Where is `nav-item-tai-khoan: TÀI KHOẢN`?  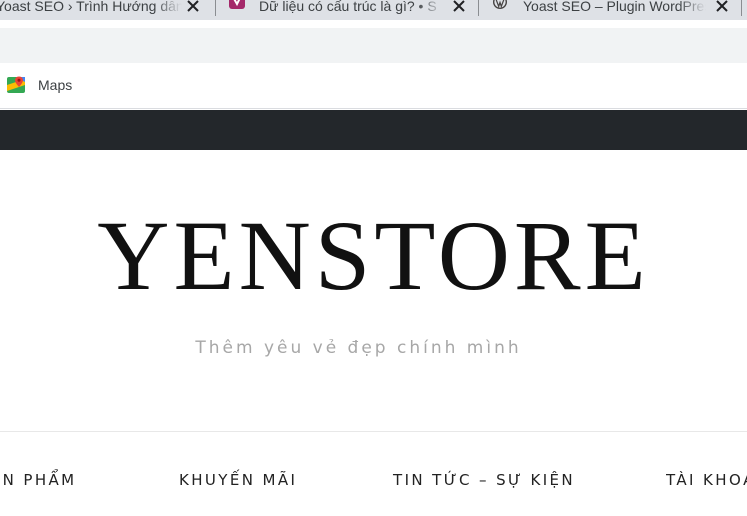
nav-item-tai-khoan: TÀI KHOẢN is located at coordinates (706, 480).